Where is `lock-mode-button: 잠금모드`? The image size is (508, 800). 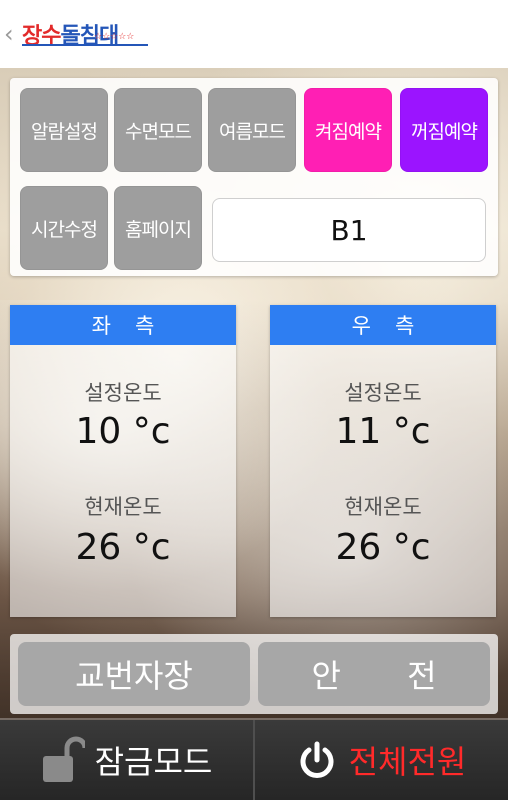
lock-mode-button: 잠금모드 is located at coordinates (126, 760).